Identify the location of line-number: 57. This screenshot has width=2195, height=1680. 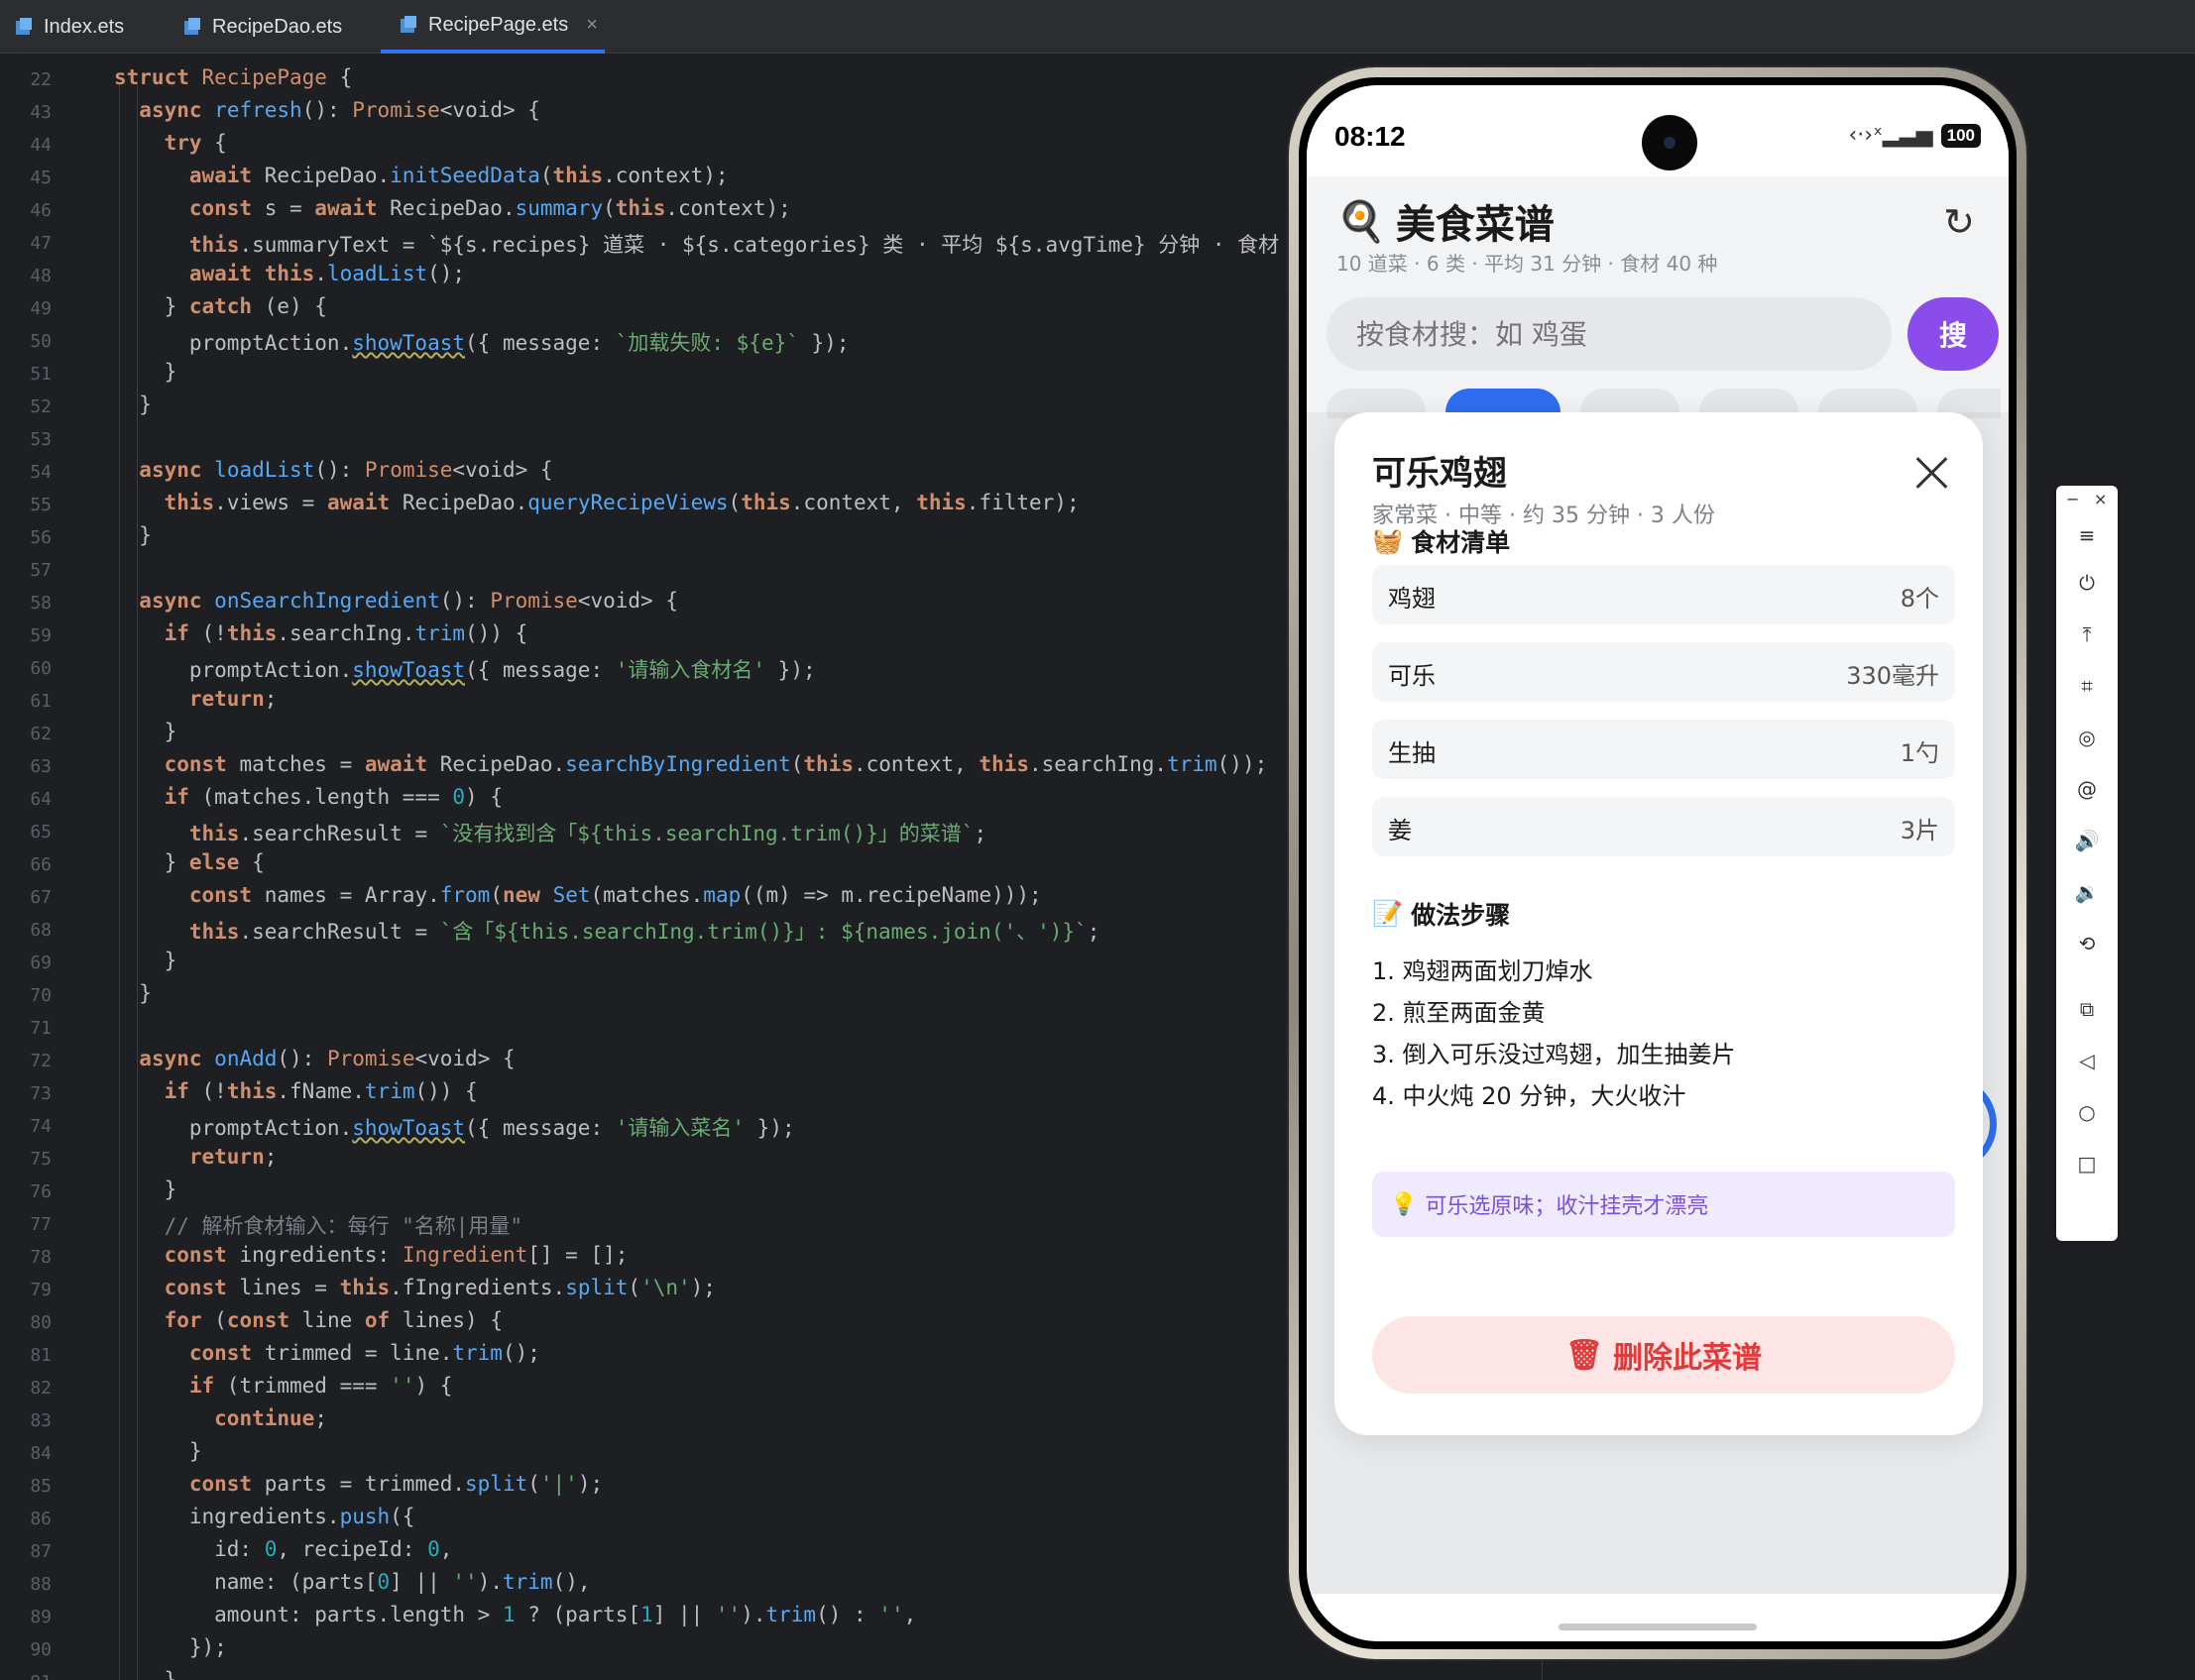
(41, 570).